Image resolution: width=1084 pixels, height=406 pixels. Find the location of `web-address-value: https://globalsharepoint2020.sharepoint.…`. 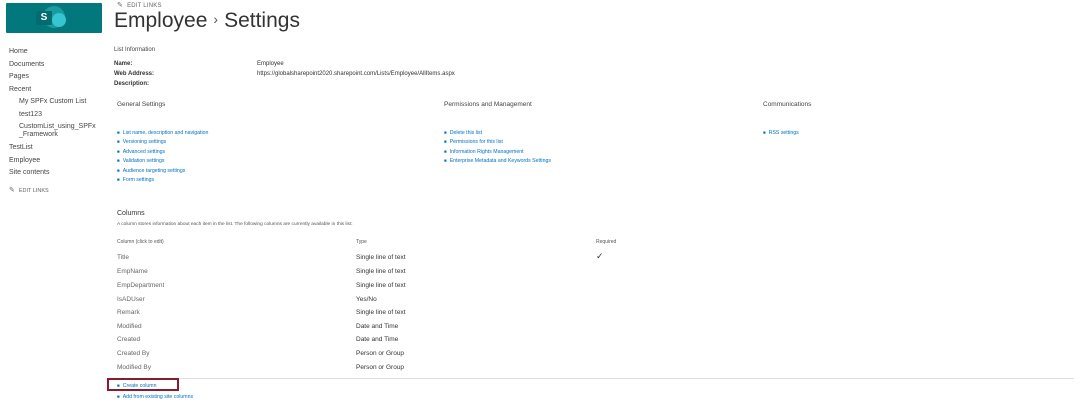

web-address-value: https://globalsharepoint2020.sharepoint.… is located at coordinates (356, 74).